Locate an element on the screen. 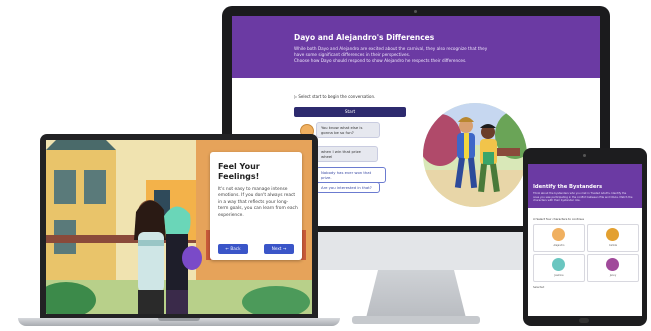 The width and height of the screenshot is (651, 331). character-name: Jenny is located at coordinates (613, 275).